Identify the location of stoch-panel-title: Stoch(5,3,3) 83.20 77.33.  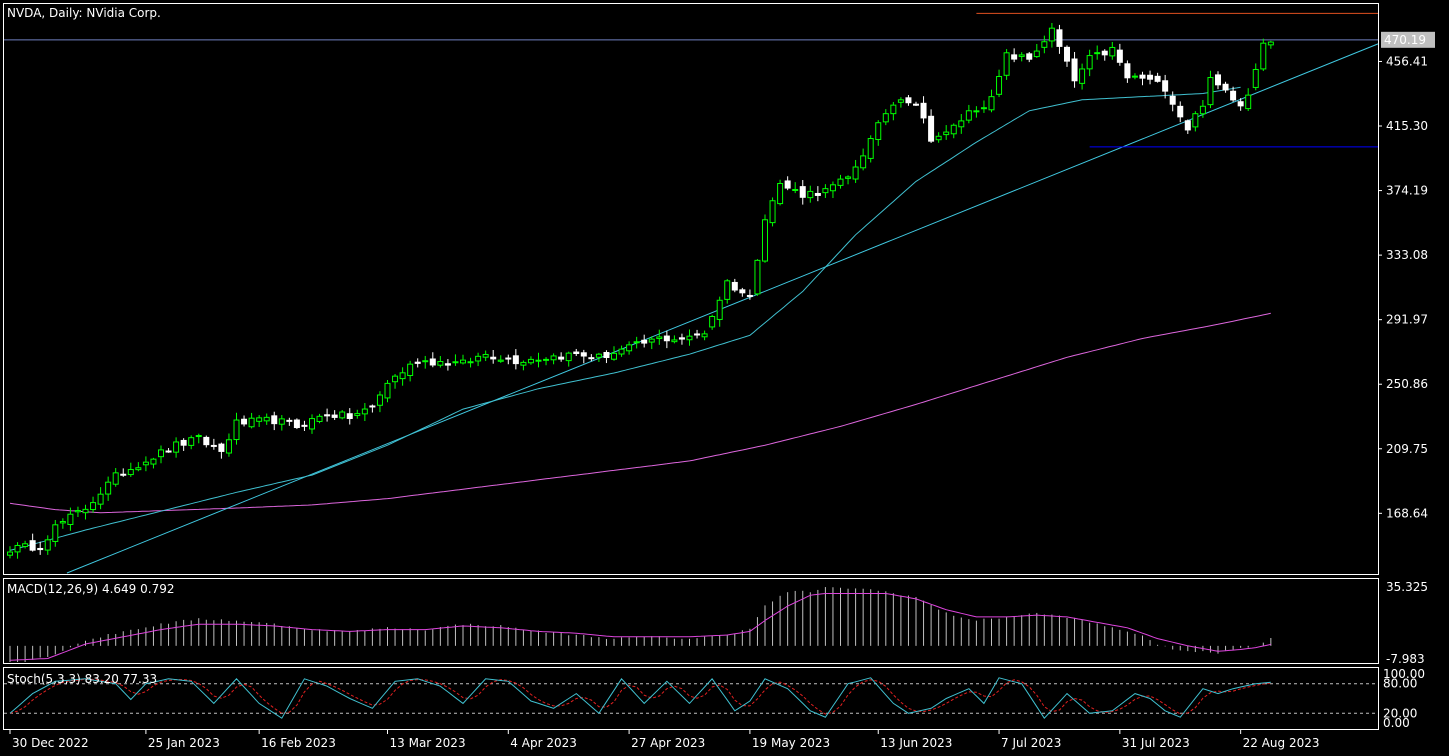
(82, 679).